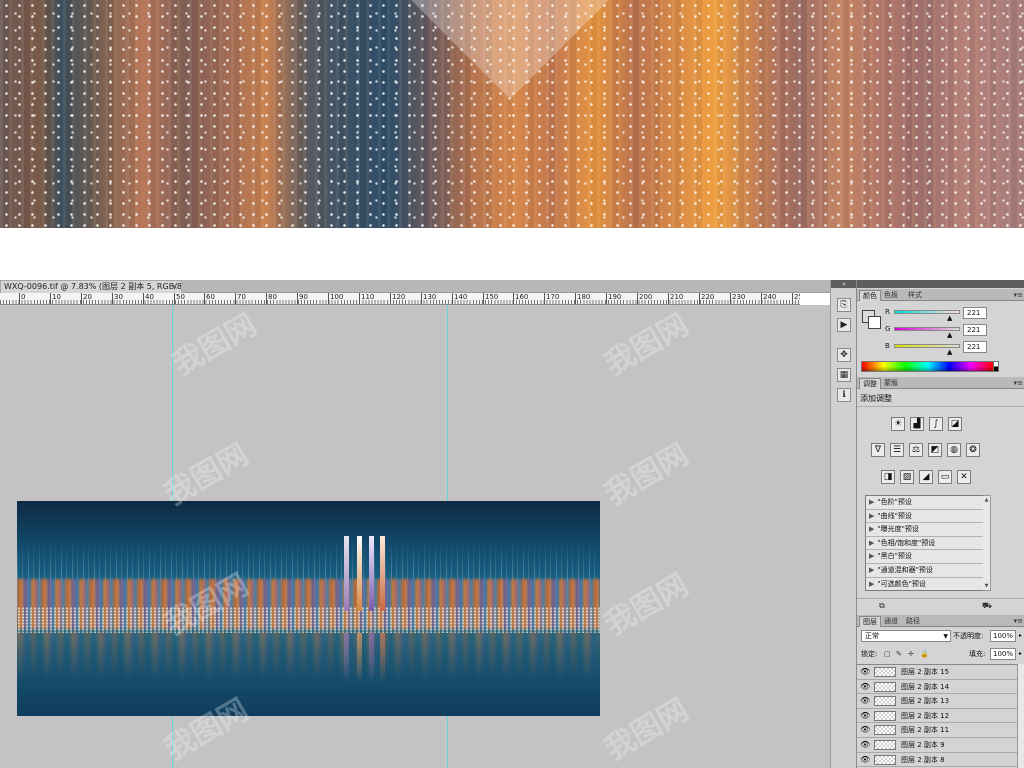 Image resolution: width=1024 pixels, height=768 pixels. Describe the element at coordinates (887, 654) in the screenshot. I see `lock-transparency-icon: ▢` at that location.